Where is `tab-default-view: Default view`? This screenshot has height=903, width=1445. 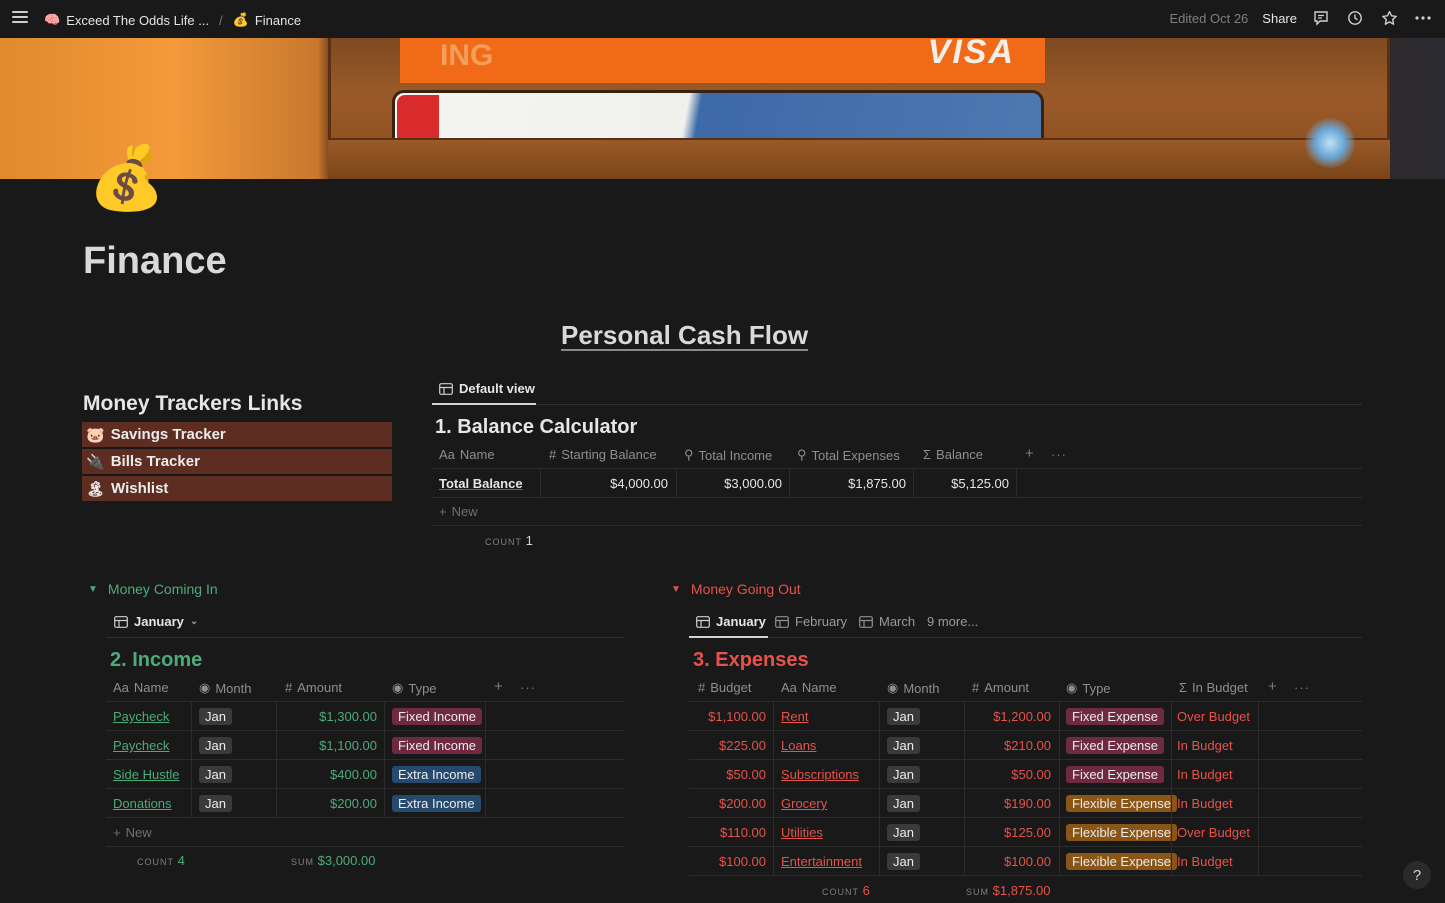 tab-default-view: Default view is located at coordinates (487, 388).